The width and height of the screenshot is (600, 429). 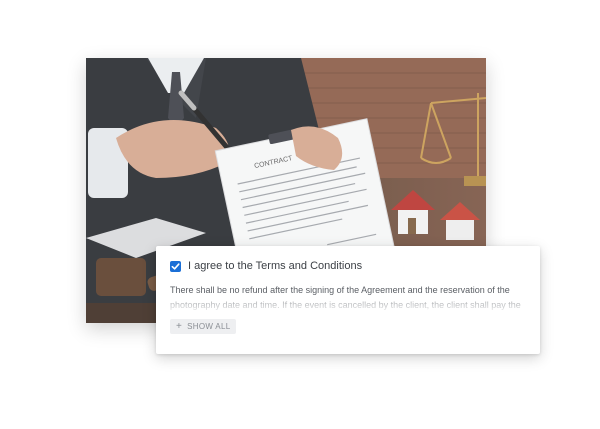 What do you see at coordinates (179, 326) in the screenshot?
I see `plus-icon: +` at bounding box center [179, 326].